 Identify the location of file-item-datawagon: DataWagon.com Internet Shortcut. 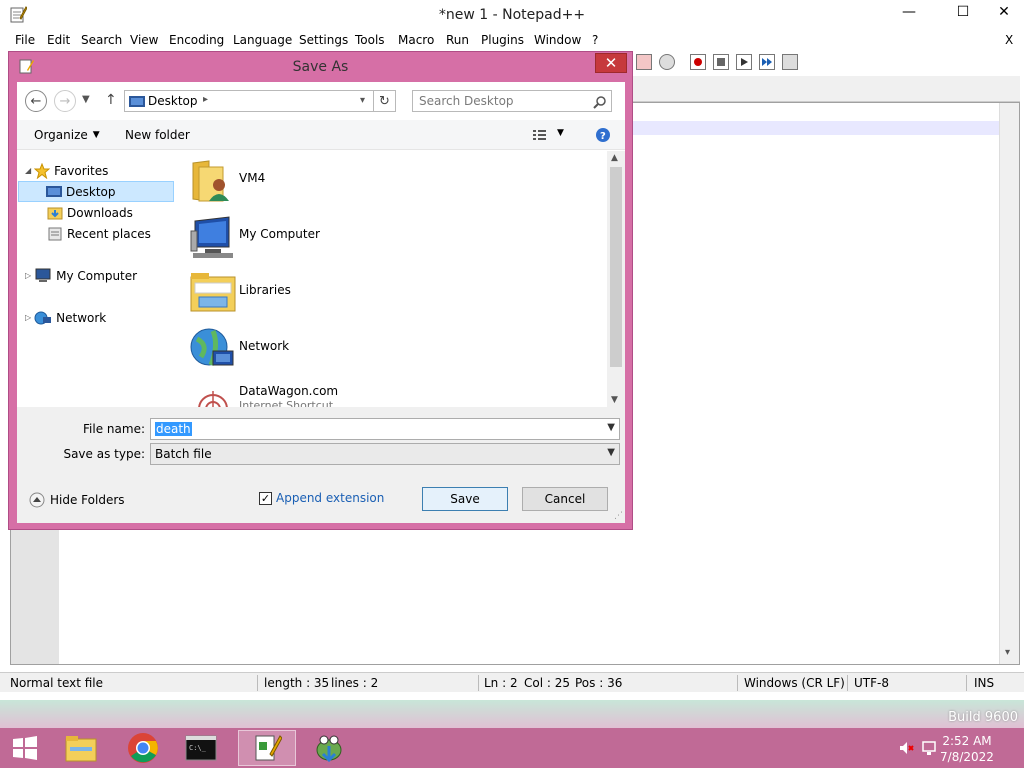
(387, 392).